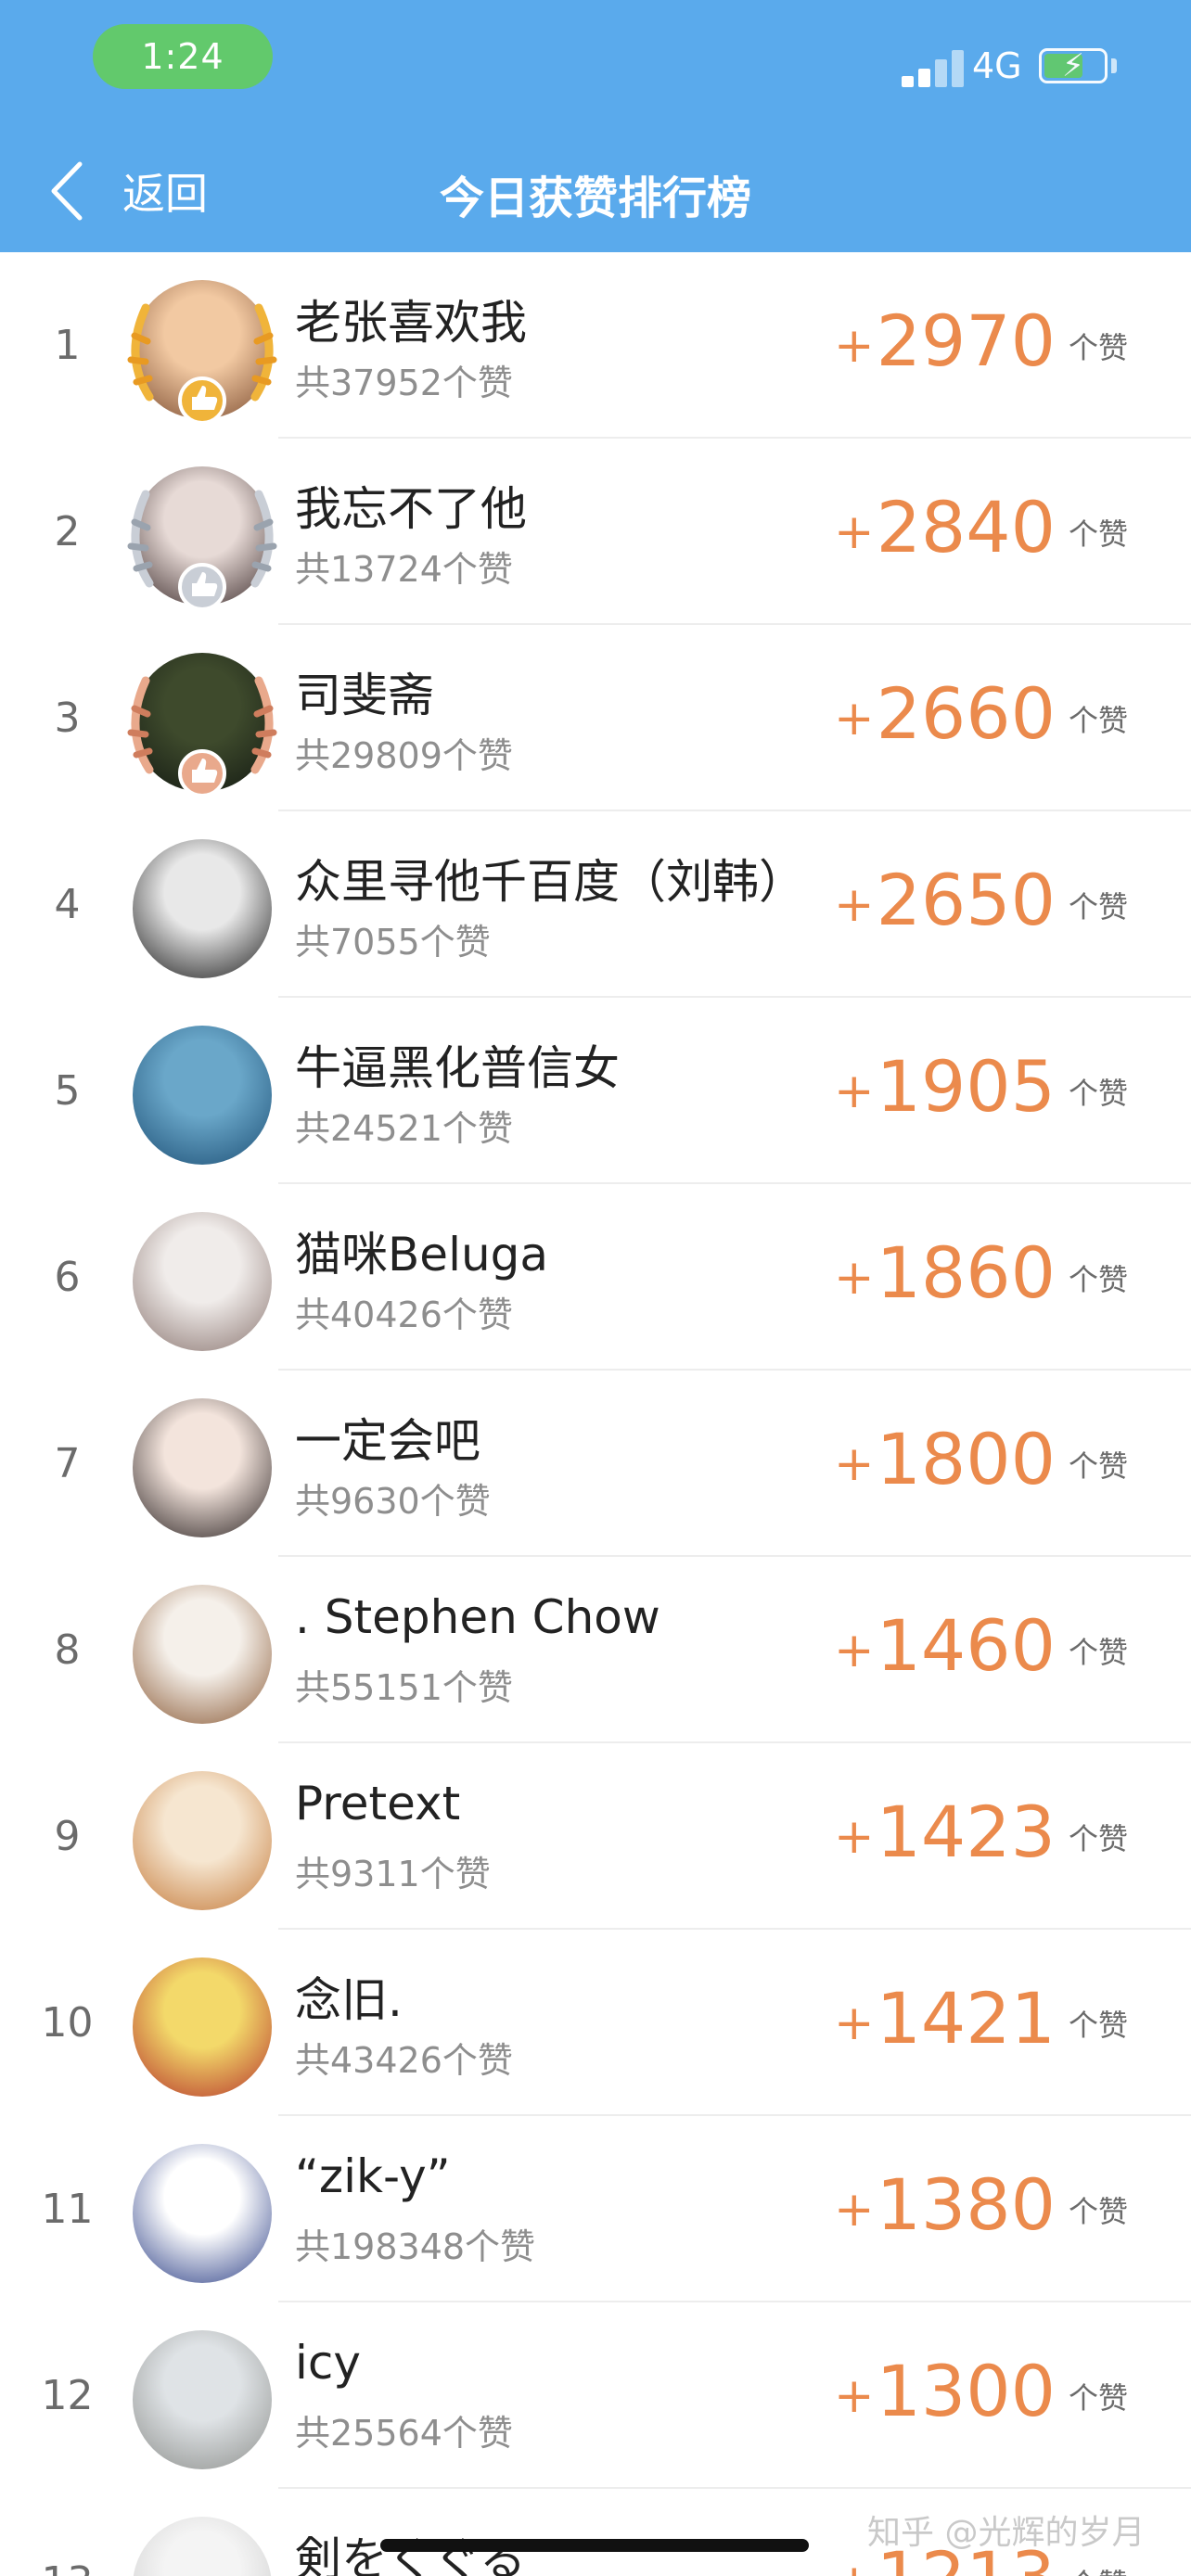 The height and width of the screenshot is (2576, 1191). Describe the element at coordinates (595, 345) in the screenshot. I see `ranking-row: 1 老张喜欢我共37952个赞 +2970 个赞` at that location.